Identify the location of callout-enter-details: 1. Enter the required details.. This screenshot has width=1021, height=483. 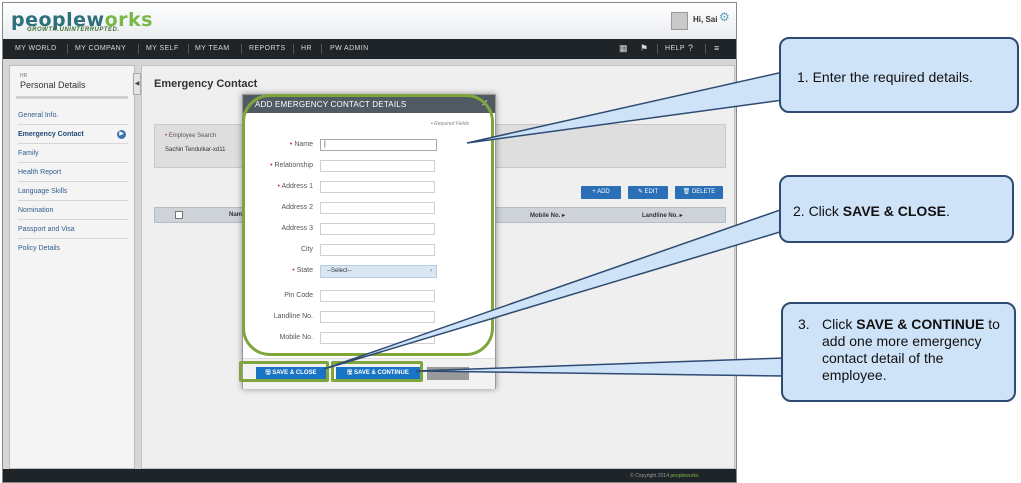
(899, 75).